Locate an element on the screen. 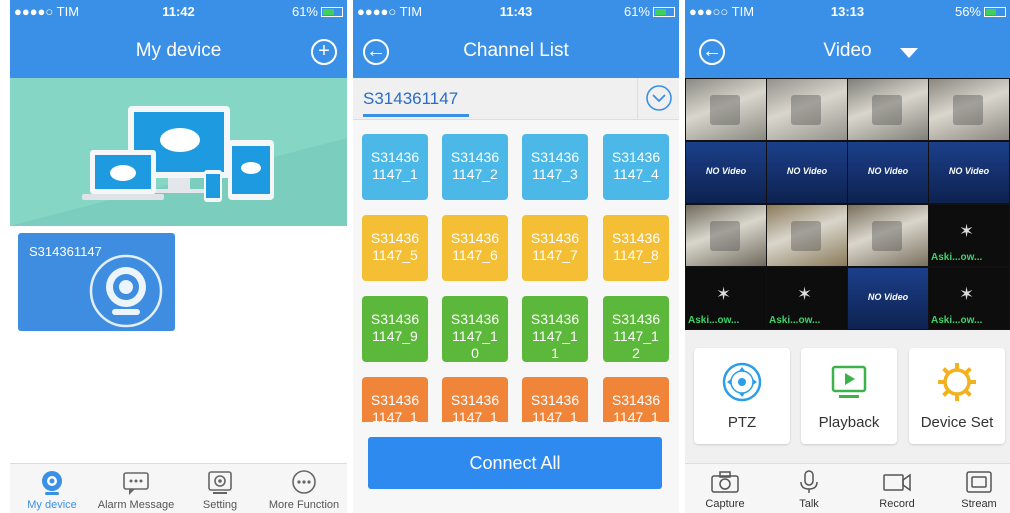  channel-tile: S31436 1147_1 0 is located at coordinates (475, 329).